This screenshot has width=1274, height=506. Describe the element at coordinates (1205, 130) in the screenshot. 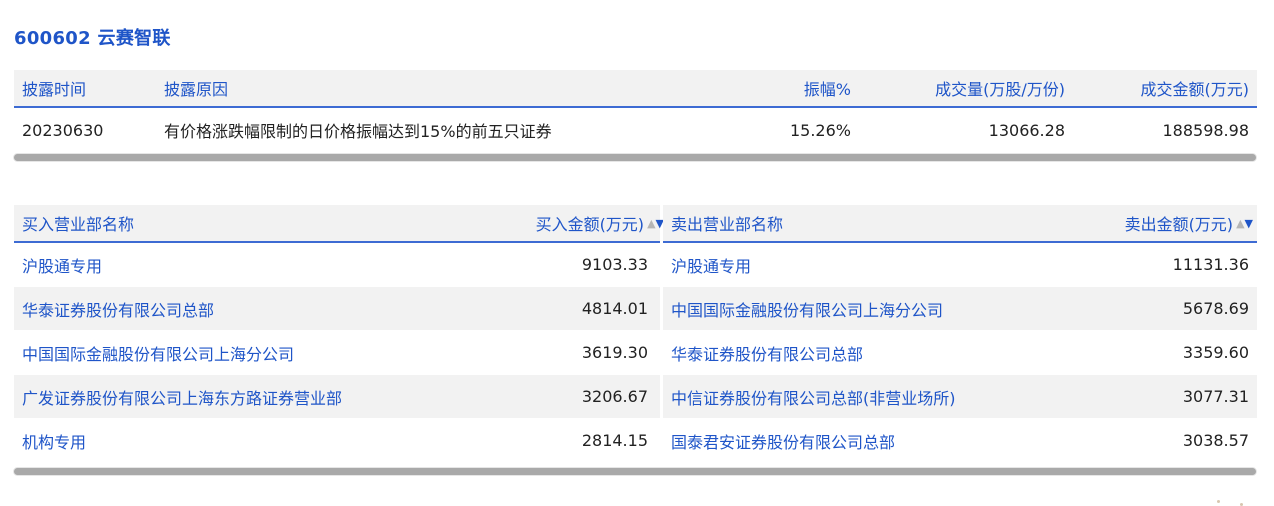

I see `disclosure-amount: 188598.98` at that location.